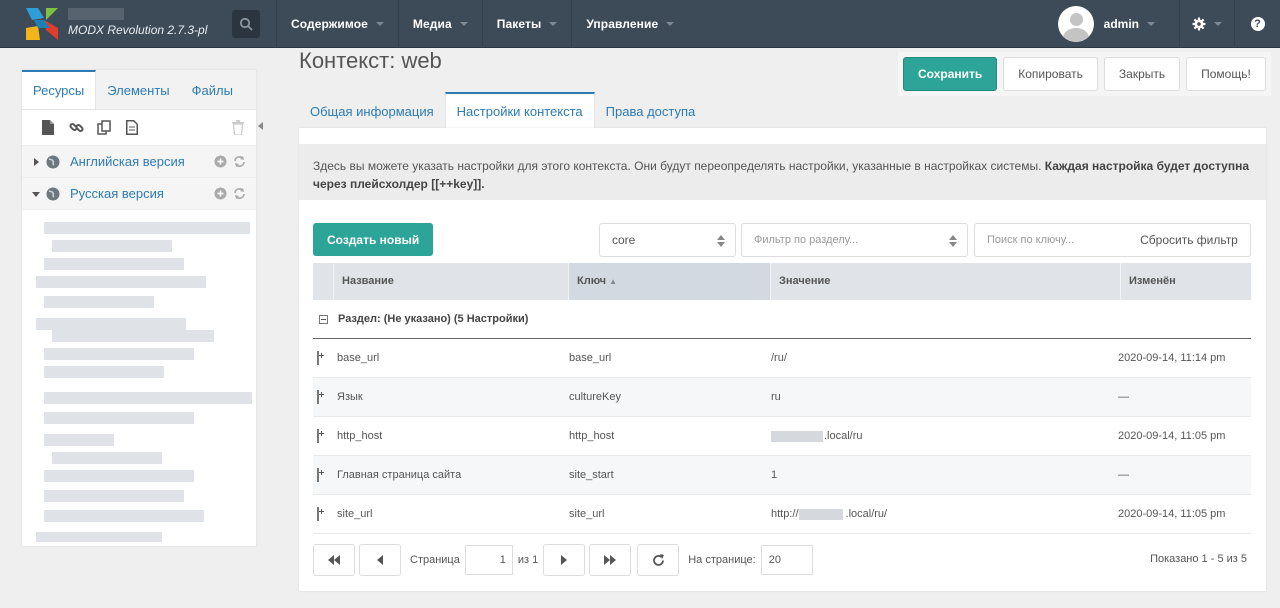 The height and width of the screenshot is (608, 1280). I want to click on setting-key: base_url, so click(590, 358).